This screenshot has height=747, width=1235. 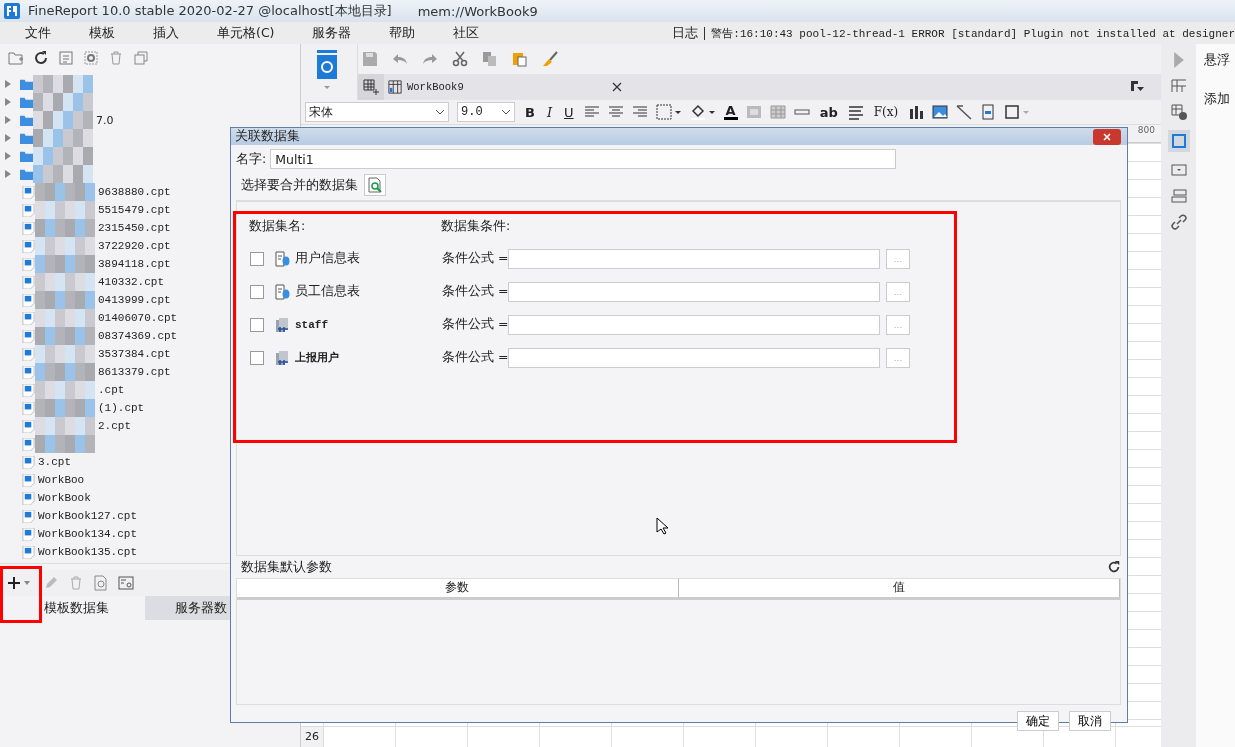 What do you see at coordinates (583, 159) in the screenshot?
I see `name-field: Multi1` at bounding box center [583, 159].